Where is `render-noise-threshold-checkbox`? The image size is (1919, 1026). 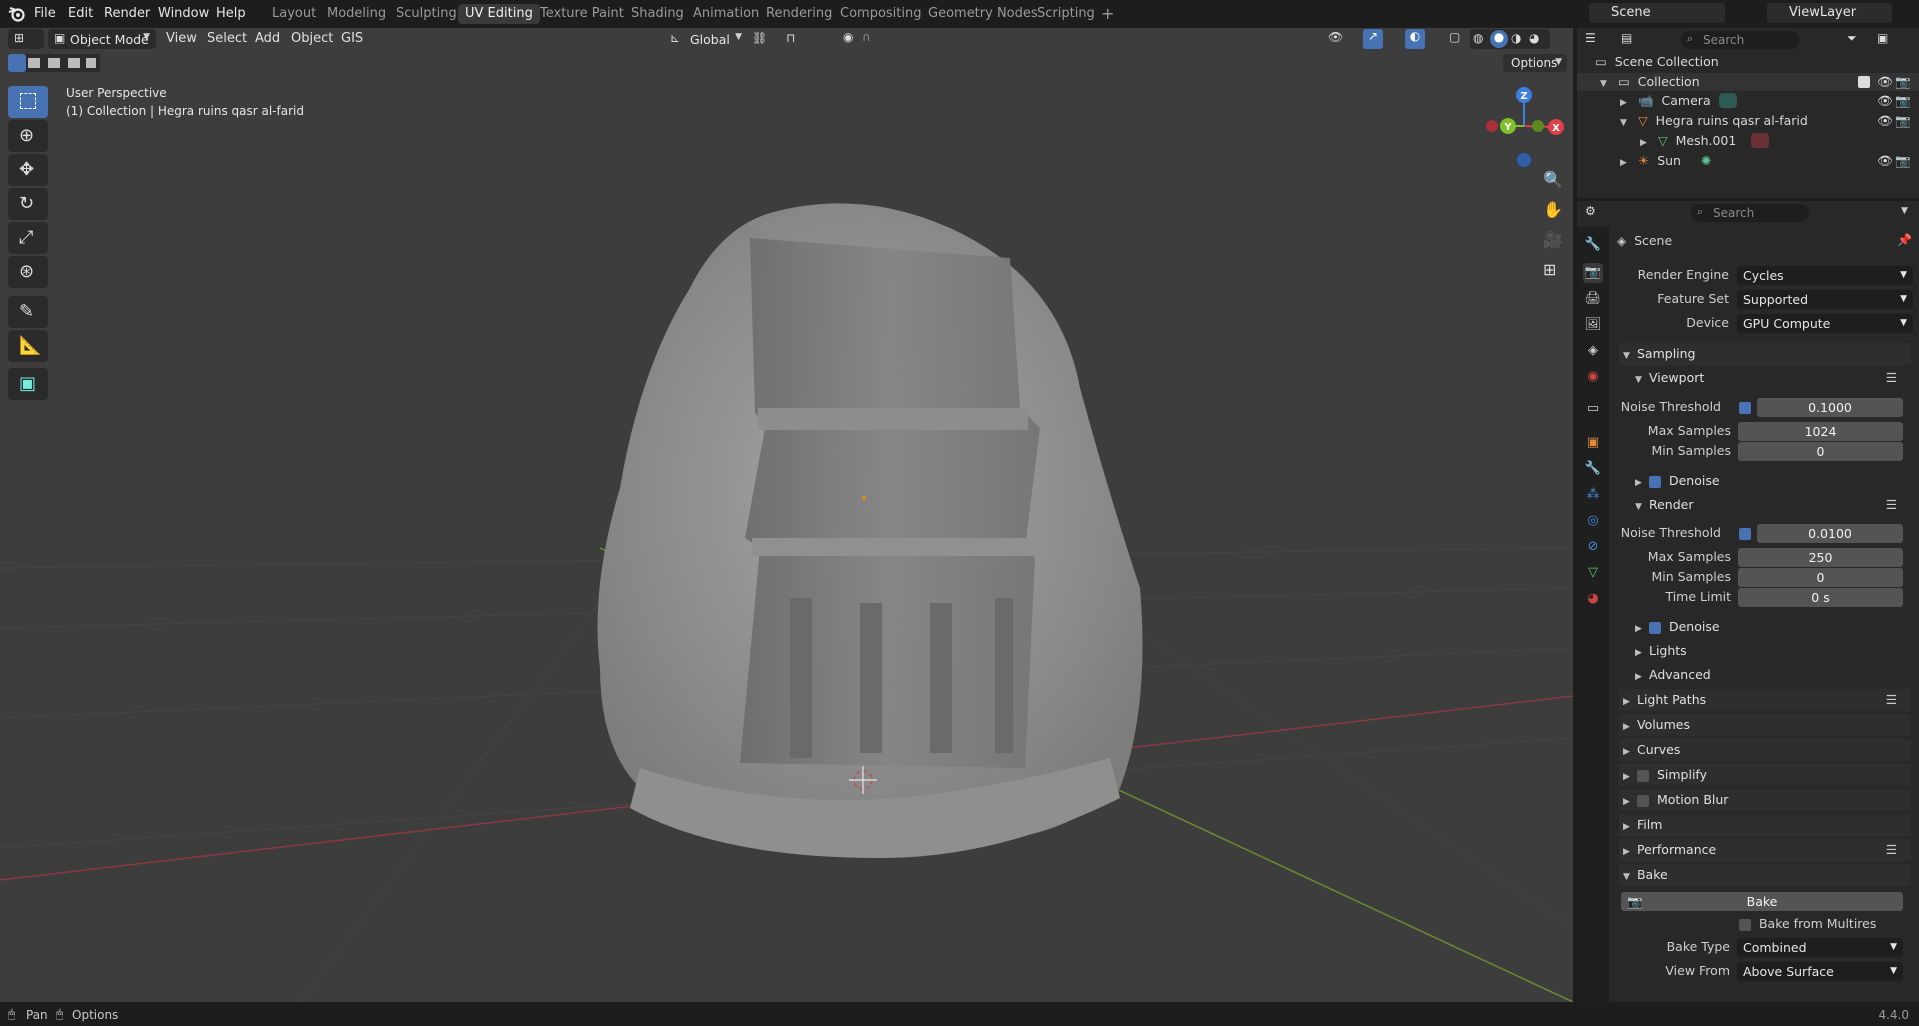
render-noise-threshold-checkbox is located at coordinates (1745, 534).